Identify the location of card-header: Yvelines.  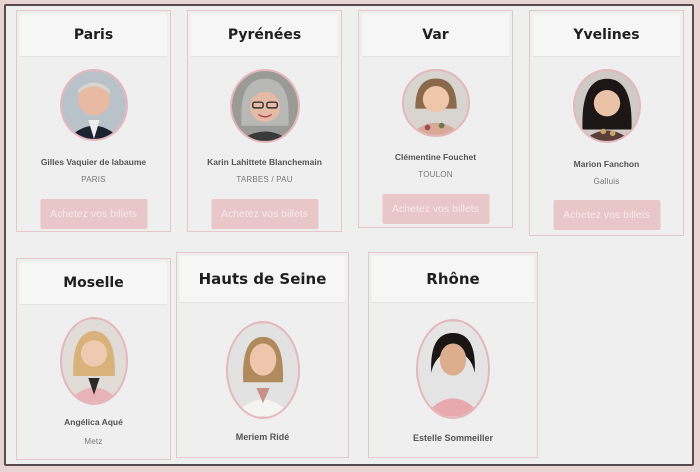
(606, 35).